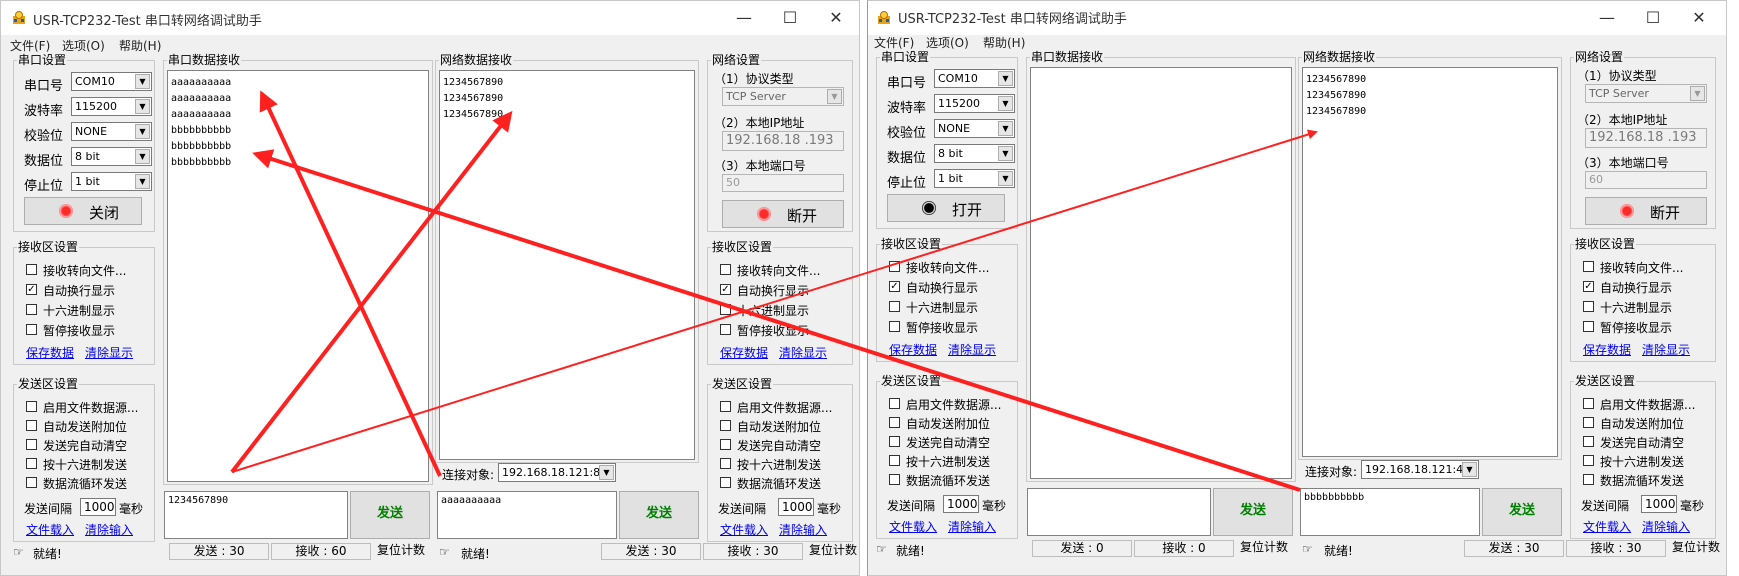 This screenshot has width=1739, height=576. I want to click on checkbox-label: 数据流循环发送, so click(85, 484).